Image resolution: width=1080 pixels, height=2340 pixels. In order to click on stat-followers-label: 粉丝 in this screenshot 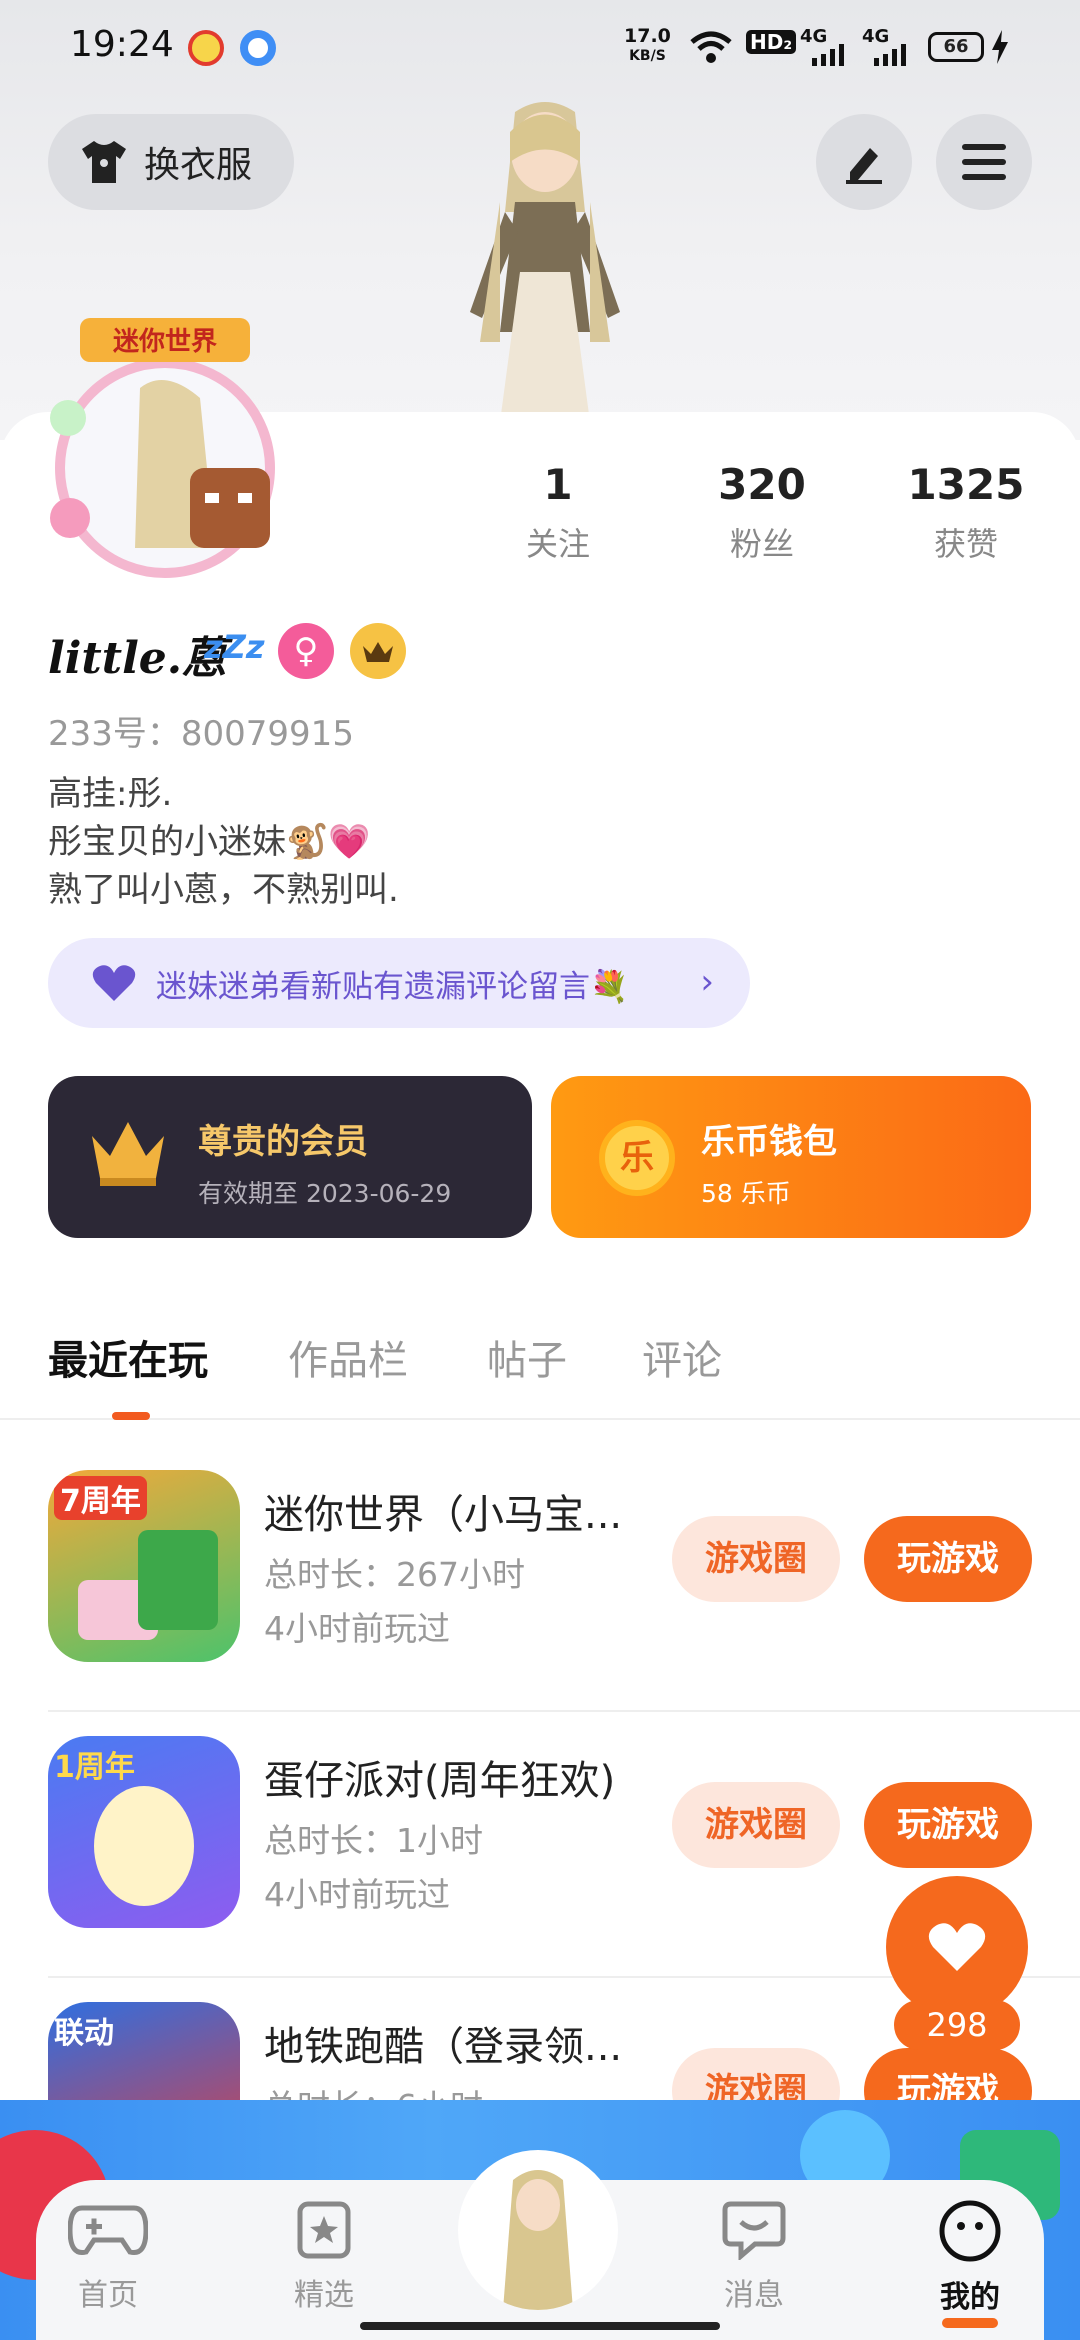, I will do `click(761, 544)`.